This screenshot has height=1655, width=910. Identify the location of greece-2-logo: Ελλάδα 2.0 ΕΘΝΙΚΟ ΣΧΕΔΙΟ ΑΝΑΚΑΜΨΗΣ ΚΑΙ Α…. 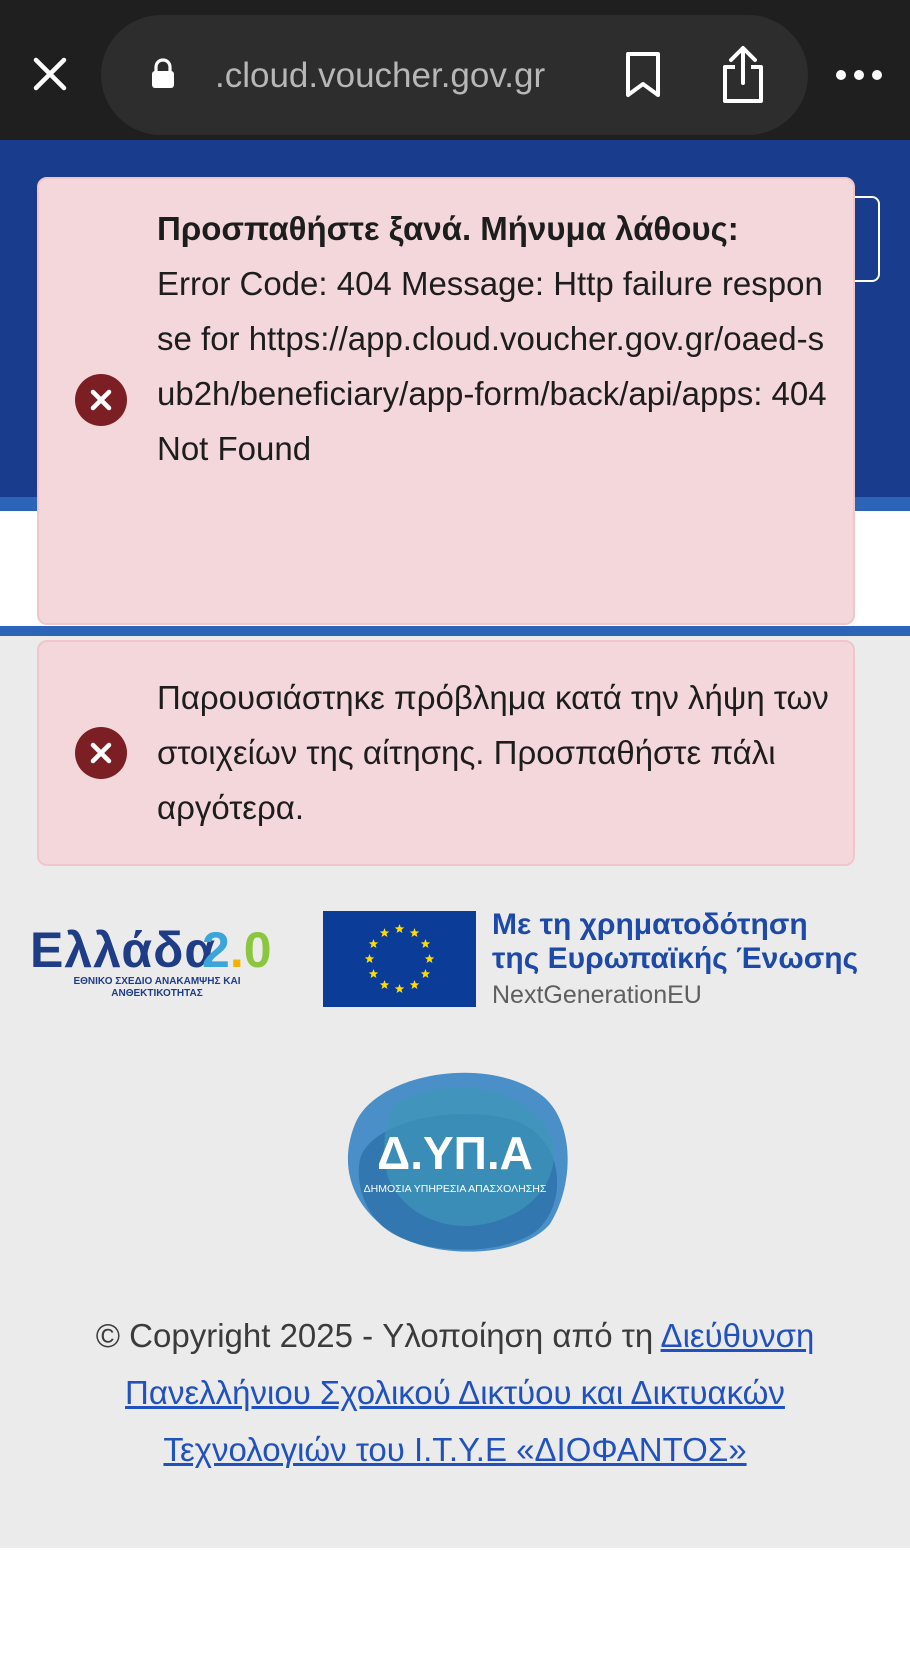
(160, 960).